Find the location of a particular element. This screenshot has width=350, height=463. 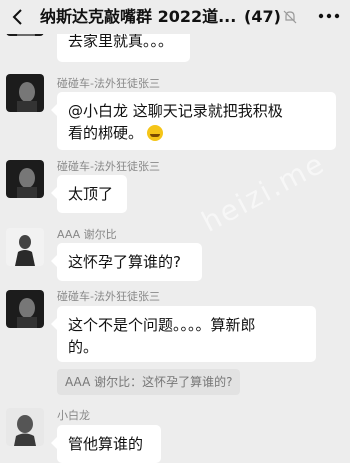

chat-header: 纳斯达克敲嘴群 2022道... (47) is located at coordinates (175, 17).